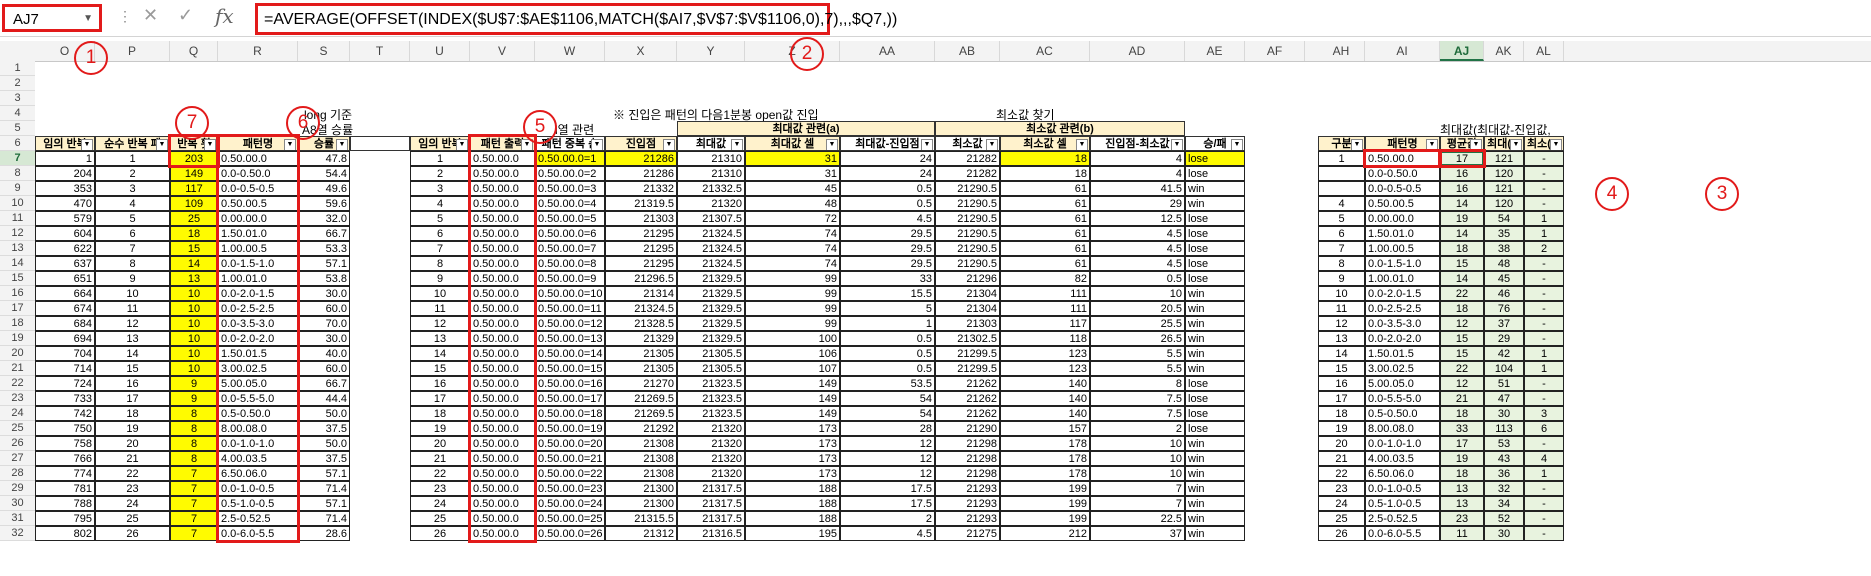 The image size is (1871, 576). I want to click on right-pattern-name: 8.00.08.0, so click(1402, 428).